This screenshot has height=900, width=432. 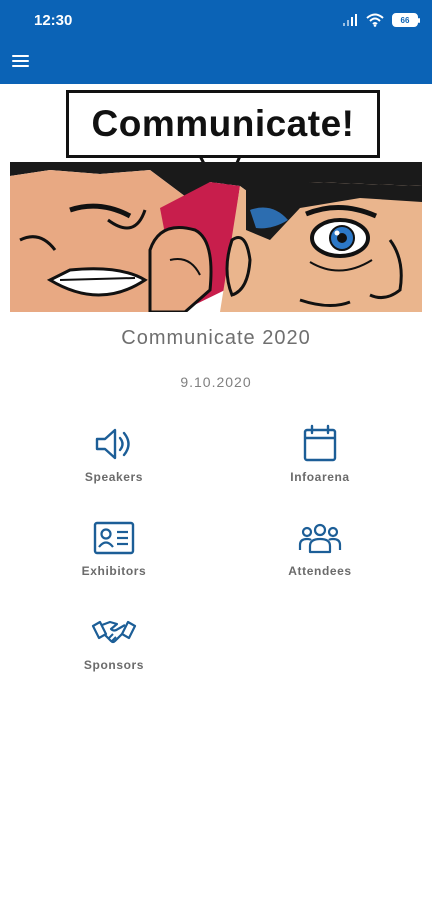 What do you see at coordinates (216, 338) in the screenshot?
I see `event-name: Communicate 2020` at bounding box center [216, 338].